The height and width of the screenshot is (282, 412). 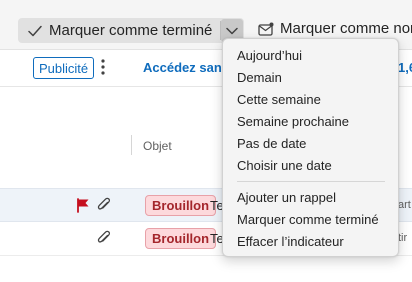 I want to click on message-preview: tir, so click(x=403, y=238).